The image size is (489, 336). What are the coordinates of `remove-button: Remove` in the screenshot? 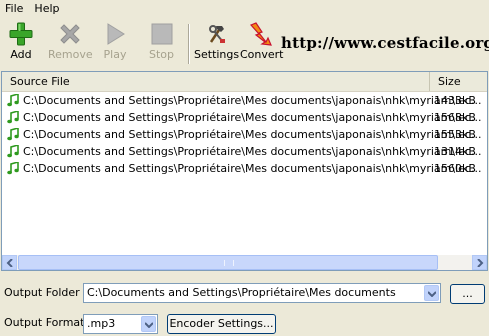 It's located at (70, 41).